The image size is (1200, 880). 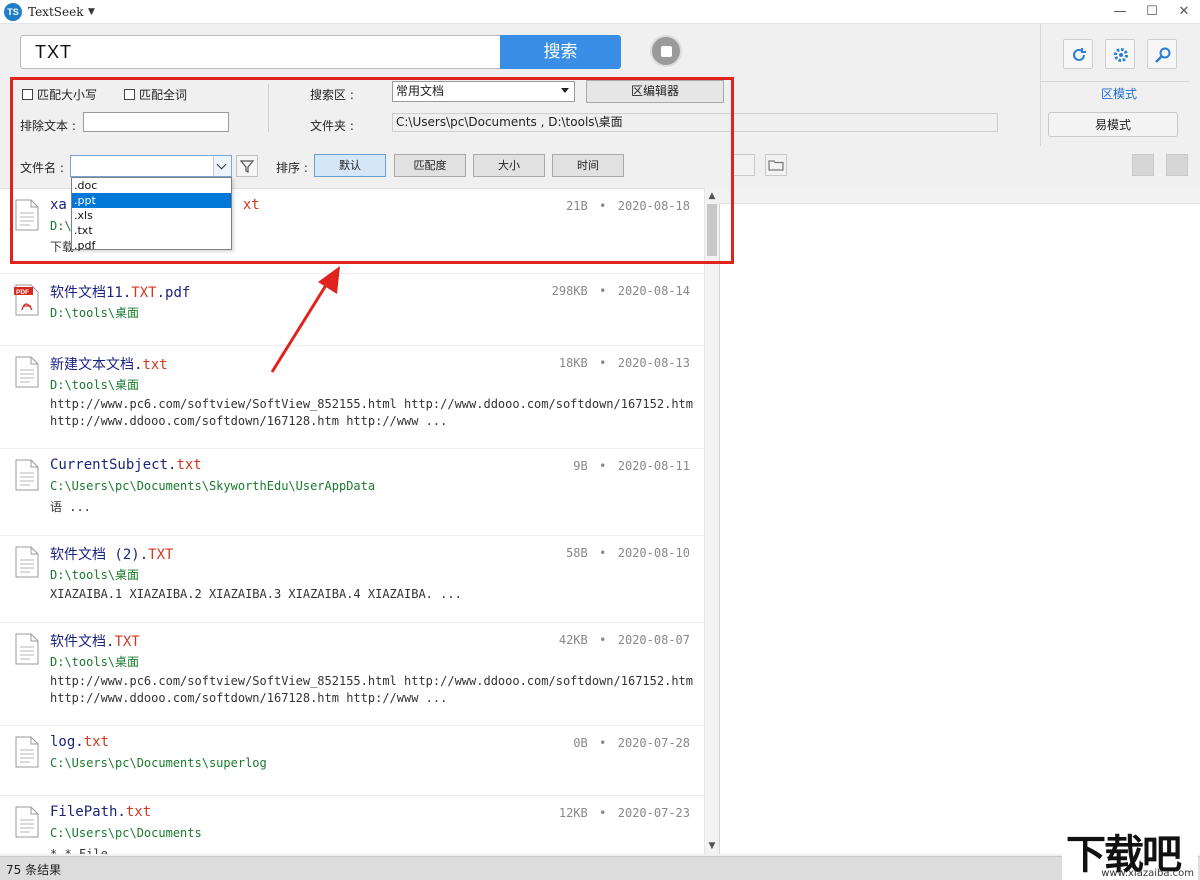 What do you see at coordinates (112, 555) in the screenshot?
I see `result-name: 软件文档 (2).TXT` at bounding box center [112, 555].